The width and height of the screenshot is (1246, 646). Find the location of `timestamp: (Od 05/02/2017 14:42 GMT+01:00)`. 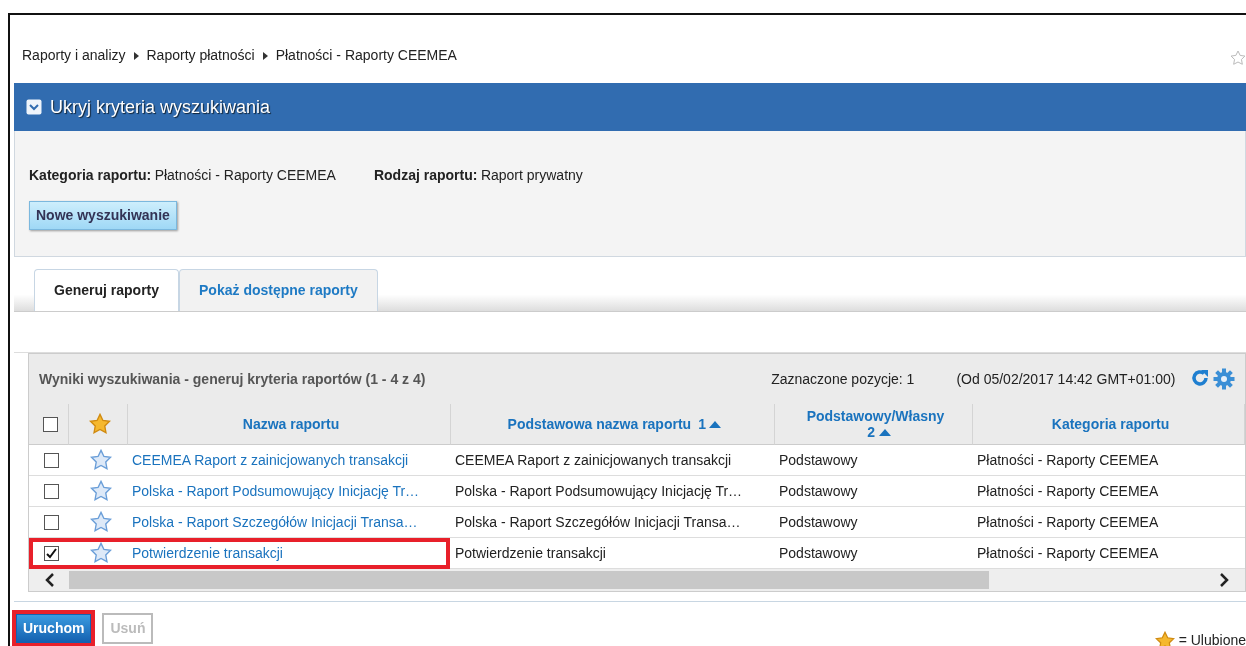

timestamp: (Od 05/02/2017 14:42 GMT+01:00) is located at coordinates (1066, 379).